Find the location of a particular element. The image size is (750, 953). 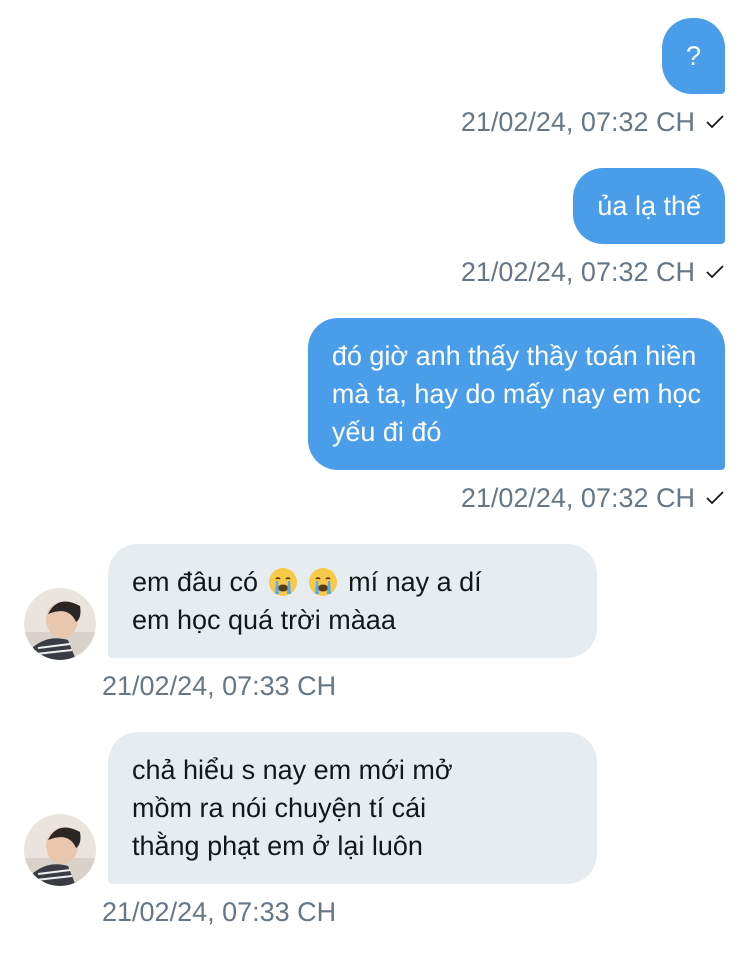

message-text: mí nay a dí is located at coordinates (415, 582).